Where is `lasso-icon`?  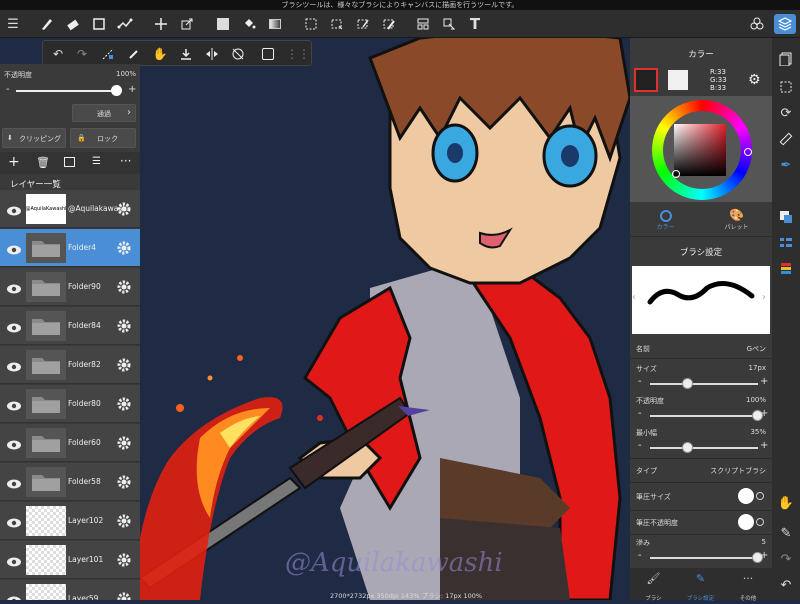 lasso-icon is located at coordinates (337, 24).